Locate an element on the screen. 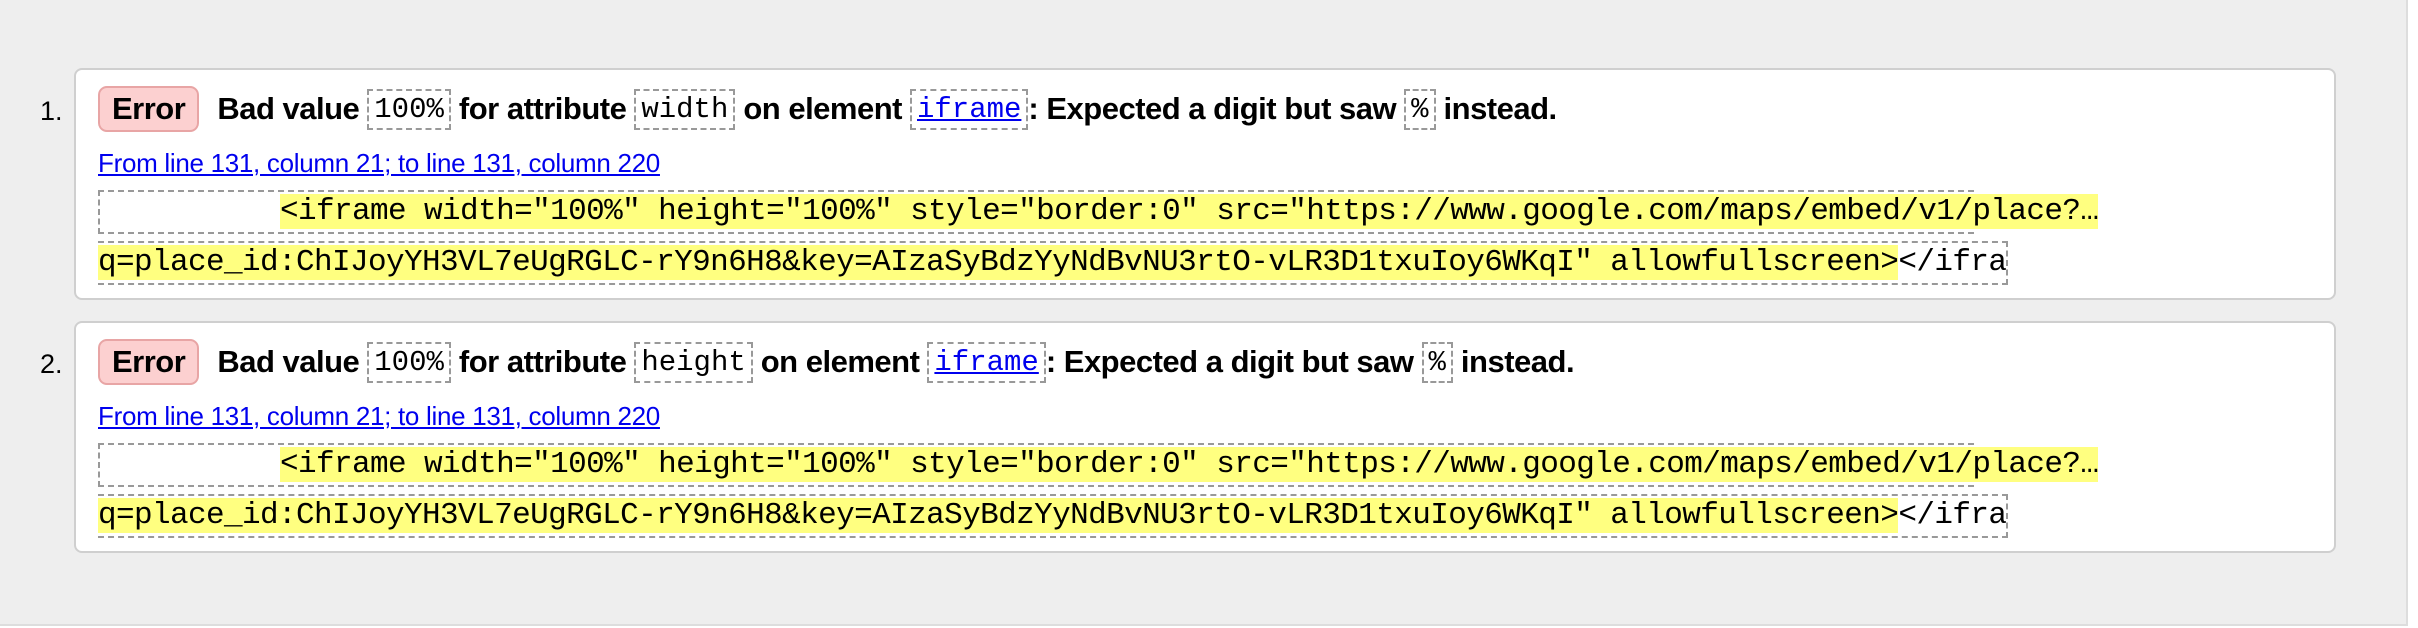 The height and width of the screenshot is (628, 2418). item-number: 1. is located at coordinates (51, 111).